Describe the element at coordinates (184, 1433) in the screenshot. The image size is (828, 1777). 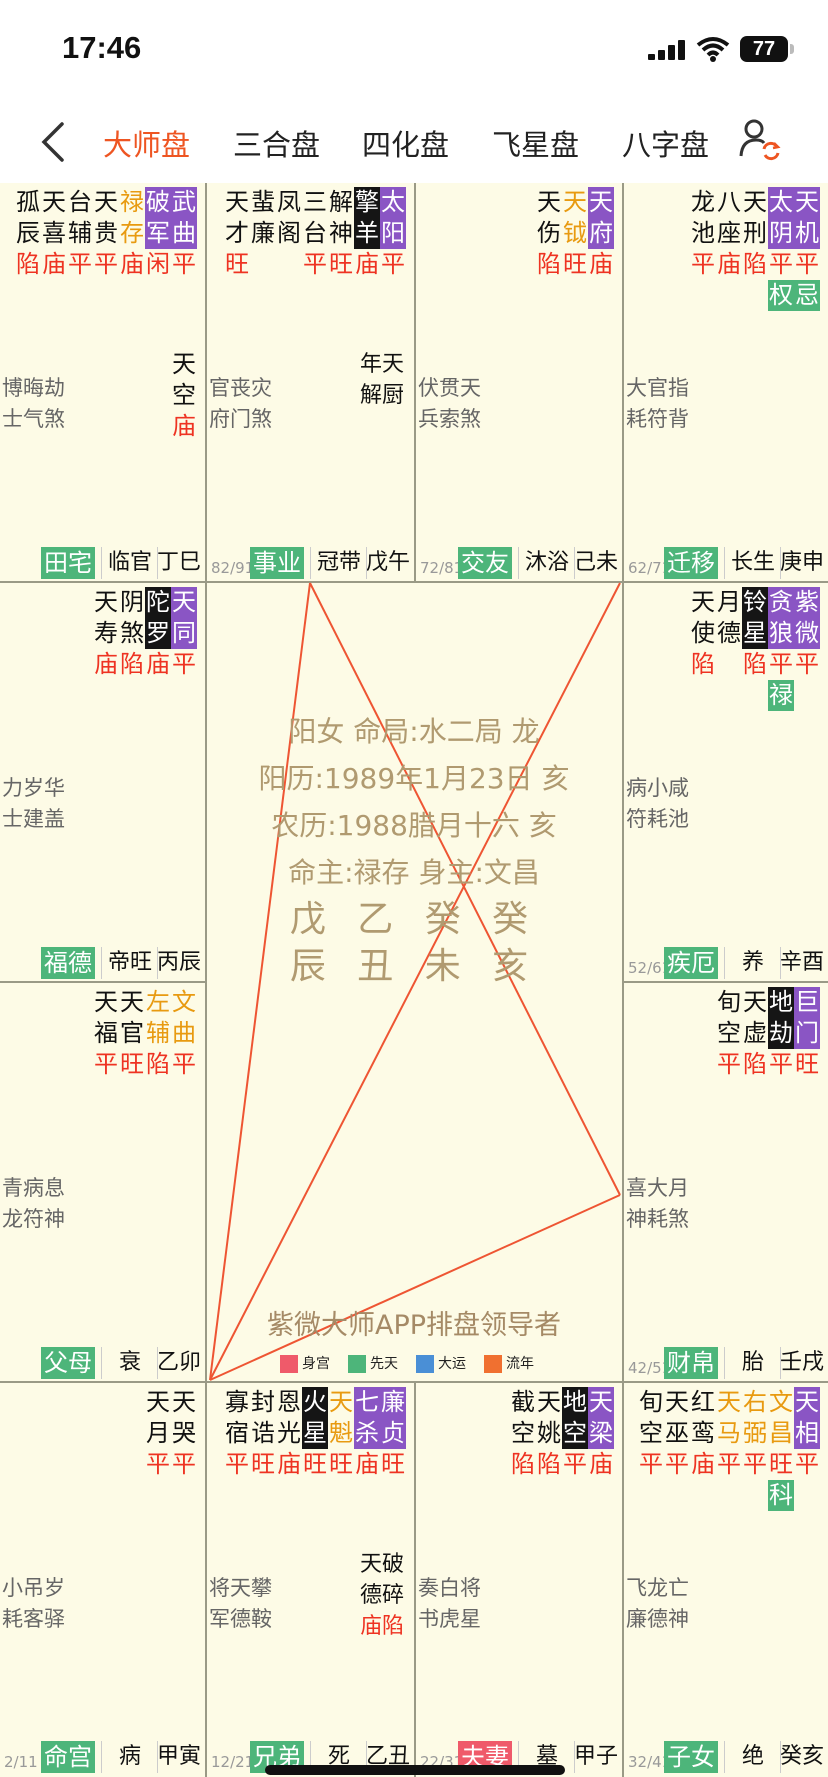
I see `star-天哭: 天哭平` at that location.